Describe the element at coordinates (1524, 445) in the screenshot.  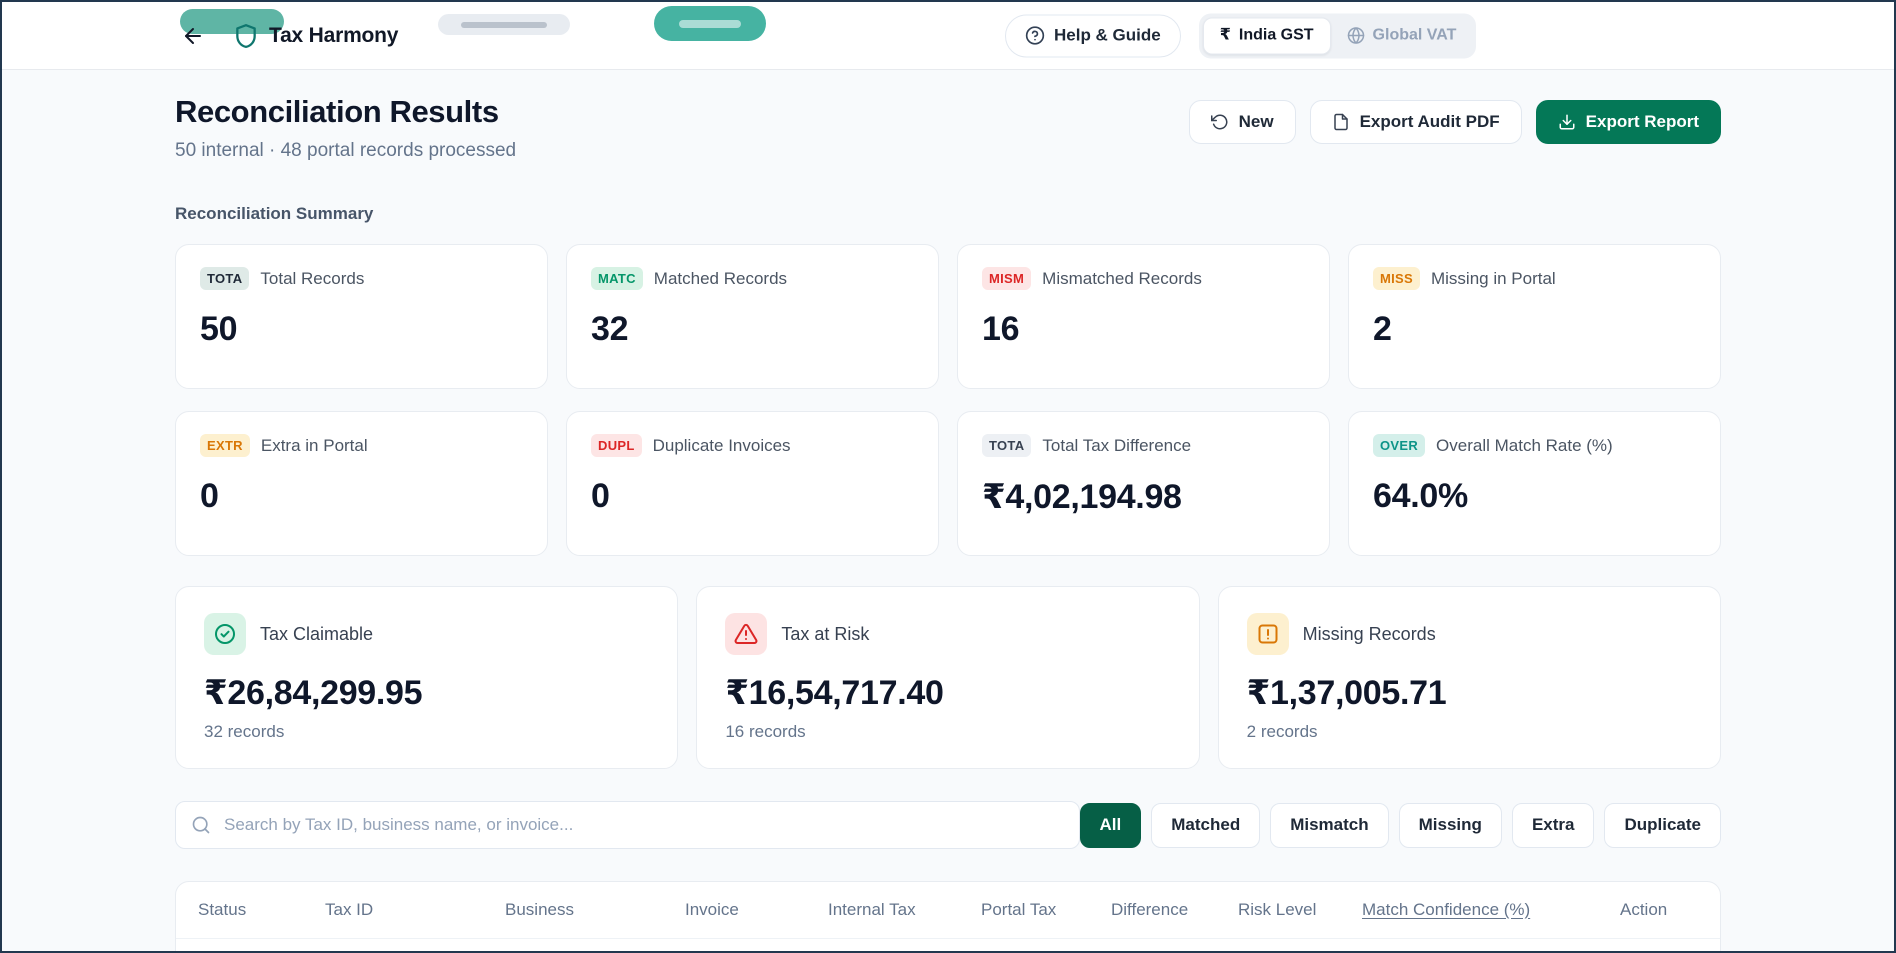
I see `summary-card-label: Overall Match Rate (%)` at that location.